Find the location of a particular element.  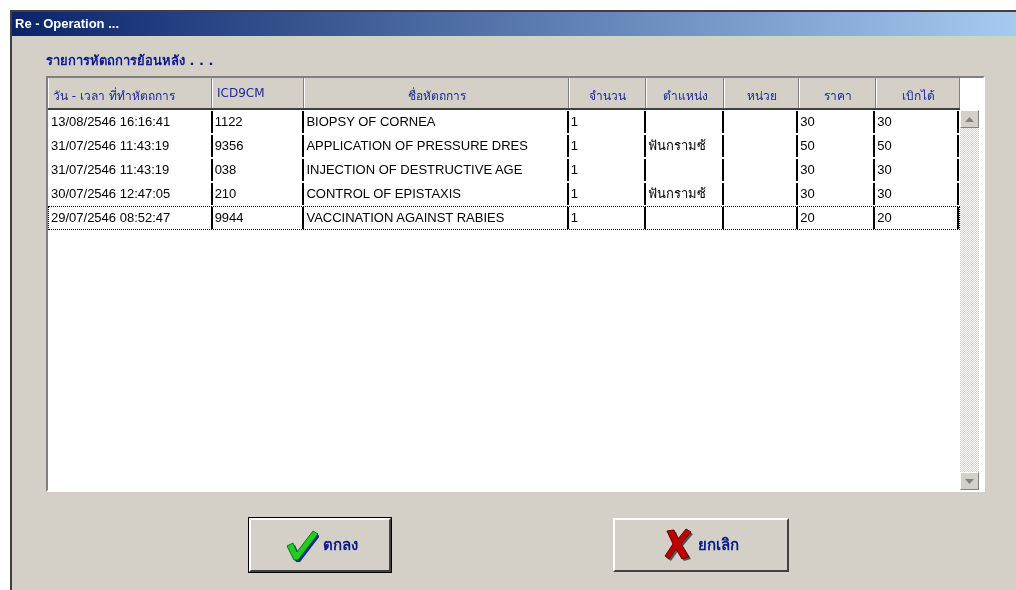

ok-button: ตกลง is located at coordinates (320, 545).